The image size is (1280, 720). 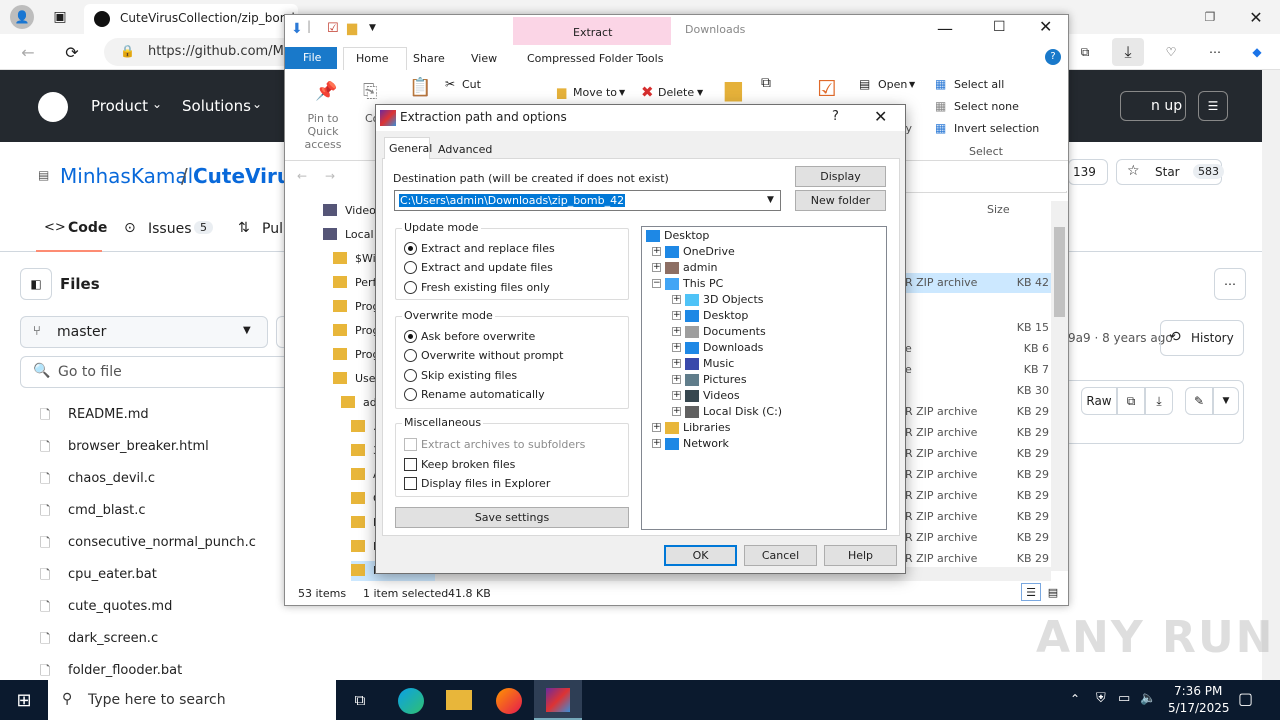 What do you see at coordinates (1153, 106) in the screenshot?
I see `signup-button: n up` at bounding box center [1153, 106].